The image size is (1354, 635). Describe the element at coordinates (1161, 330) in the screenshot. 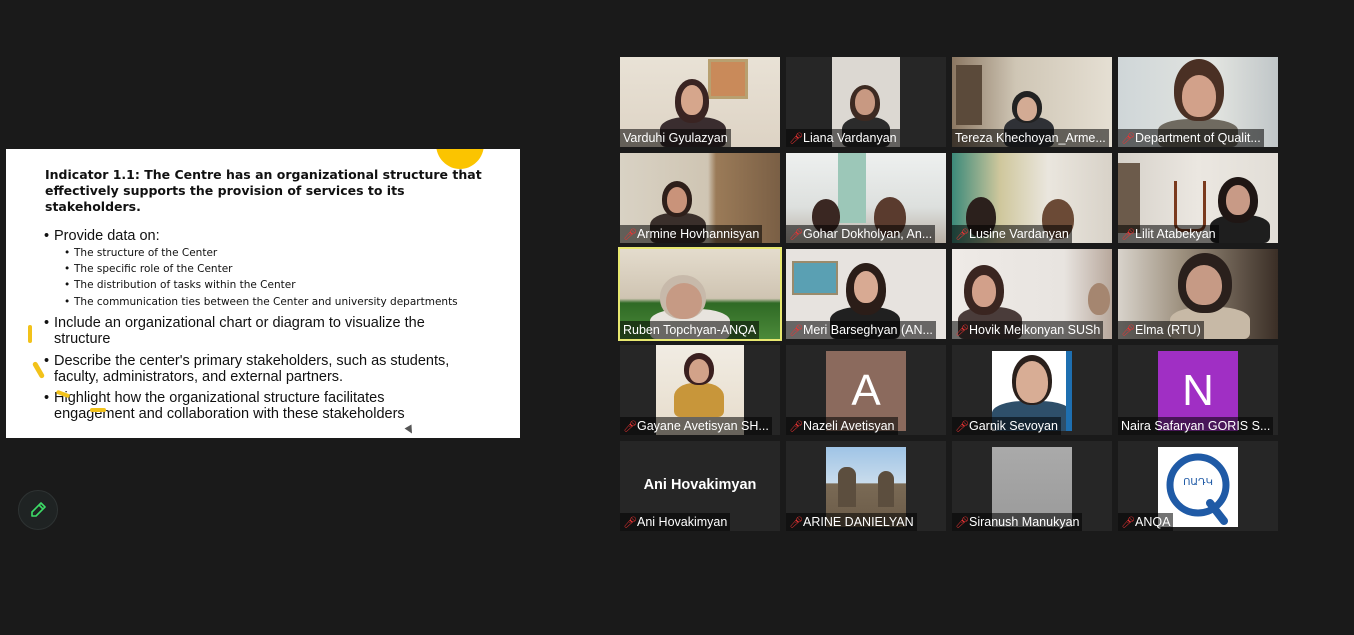

I see `participant-name: 🎤︎Elma (RTU)` at that location.